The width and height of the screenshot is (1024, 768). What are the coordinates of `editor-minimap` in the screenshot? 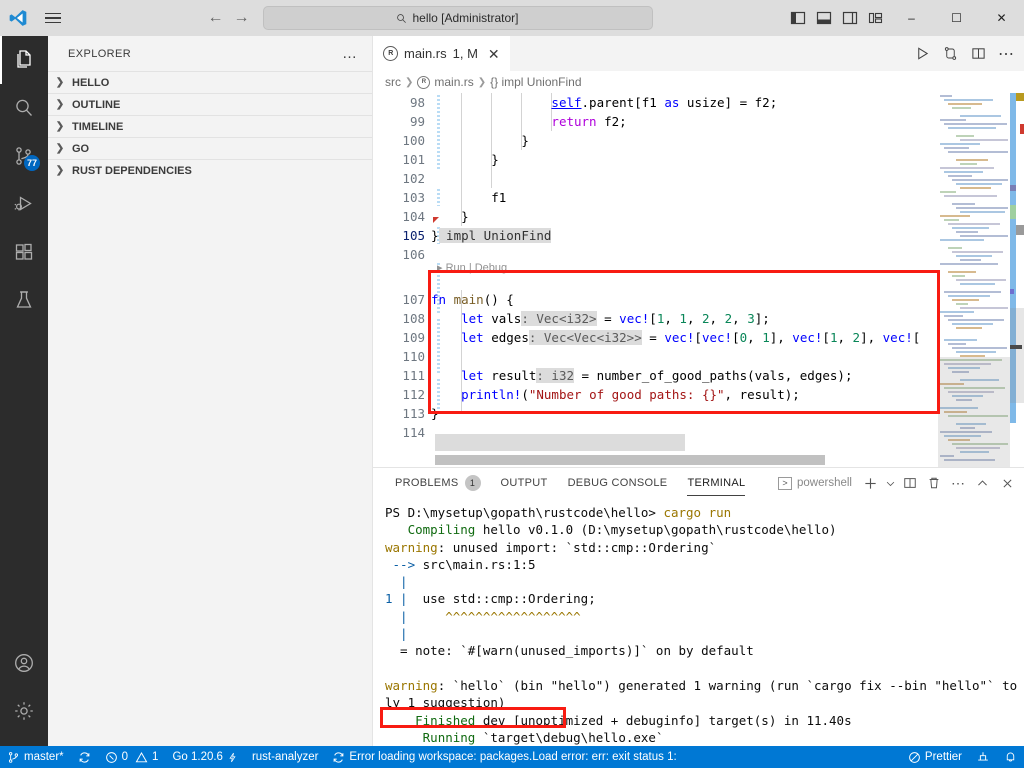 It's located at (974, 280).